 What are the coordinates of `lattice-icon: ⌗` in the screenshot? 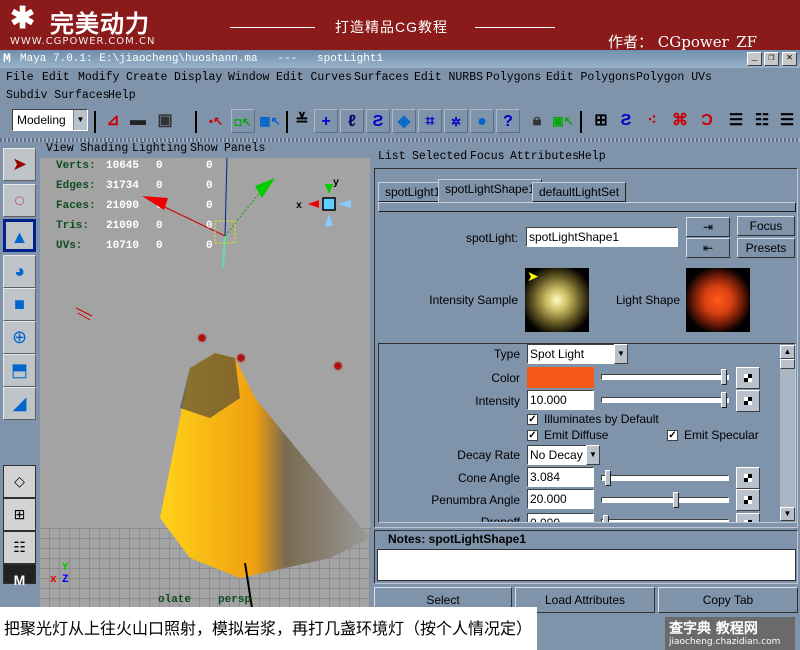 It's located at (430, 121).